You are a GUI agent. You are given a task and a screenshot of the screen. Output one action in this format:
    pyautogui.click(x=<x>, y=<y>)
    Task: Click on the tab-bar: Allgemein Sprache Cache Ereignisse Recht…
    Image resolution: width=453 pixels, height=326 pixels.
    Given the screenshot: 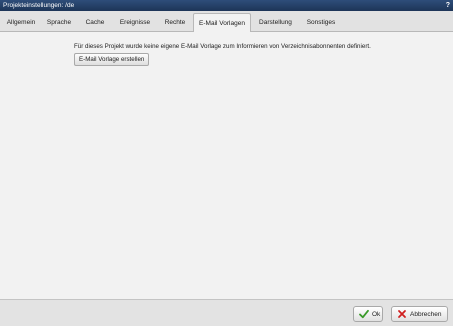 What is the action you would take?
    pyautogui.click(x=226, y=22)
    